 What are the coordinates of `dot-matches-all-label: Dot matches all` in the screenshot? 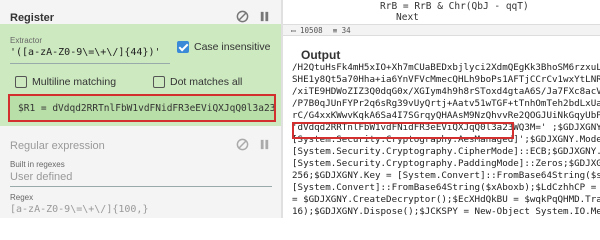 It's located at (206, 82).